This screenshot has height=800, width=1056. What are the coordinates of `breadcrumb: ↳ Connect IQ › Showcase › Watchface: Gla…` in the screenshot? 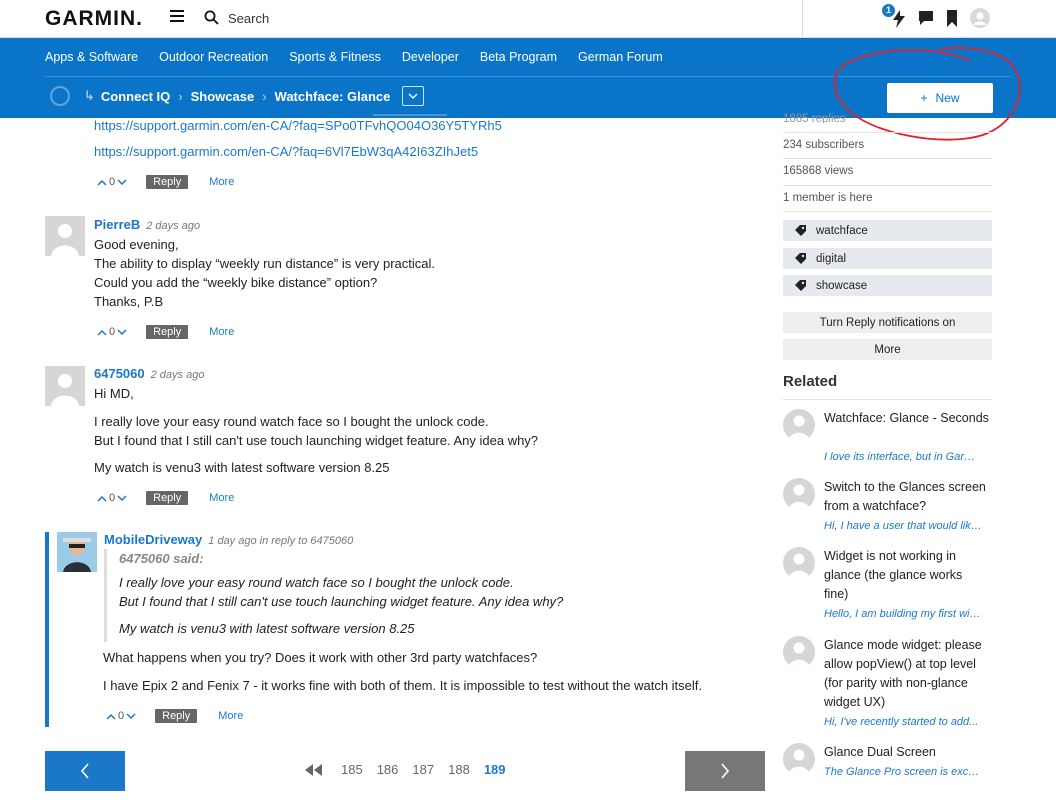 It's located at (237, 96).